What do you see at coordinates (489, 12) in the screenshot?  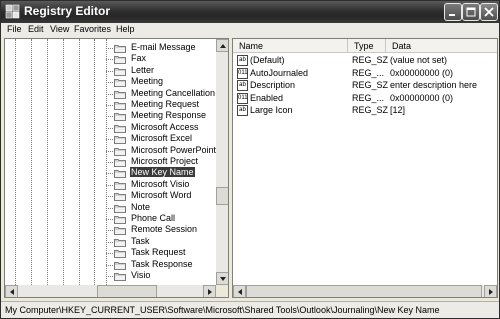 I see `close-button` at bounding box center [489, 12].